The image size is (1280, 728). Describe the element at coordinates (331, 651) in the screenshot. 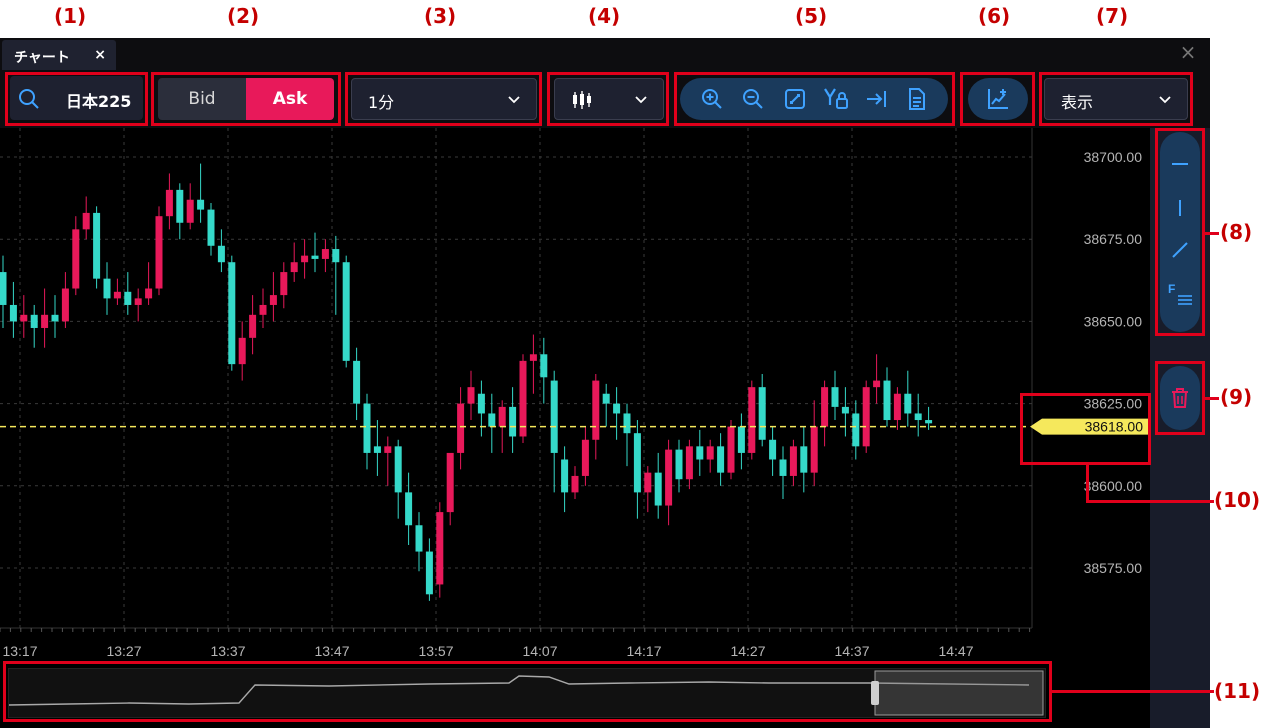

I see `x-tick-label: 13:47` at that location.